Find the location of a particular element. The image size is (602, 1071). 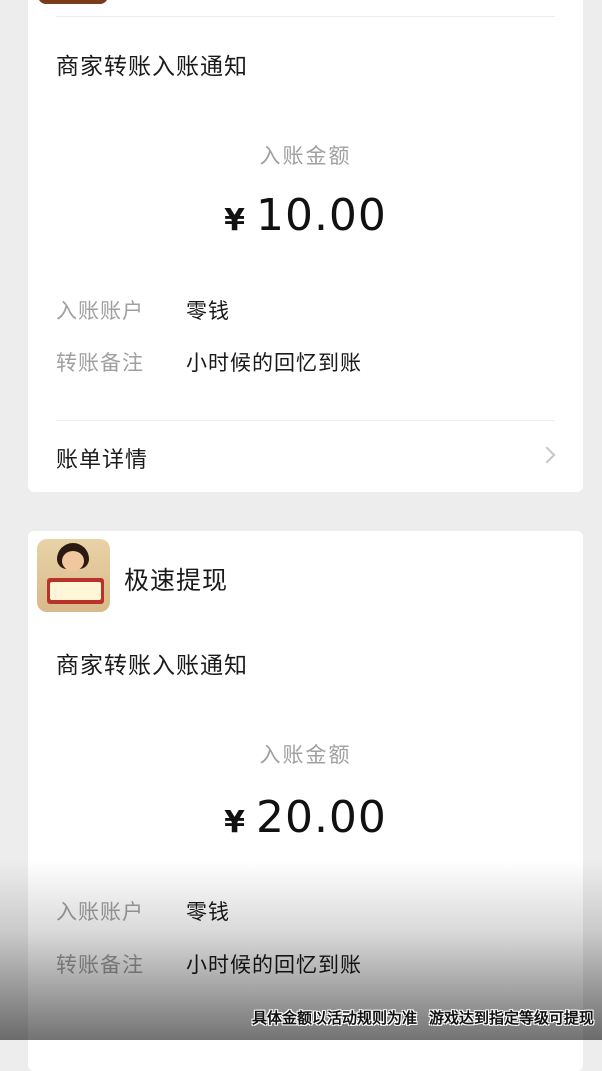

amount-number: 20.00 is located at coordinates (321, 817).